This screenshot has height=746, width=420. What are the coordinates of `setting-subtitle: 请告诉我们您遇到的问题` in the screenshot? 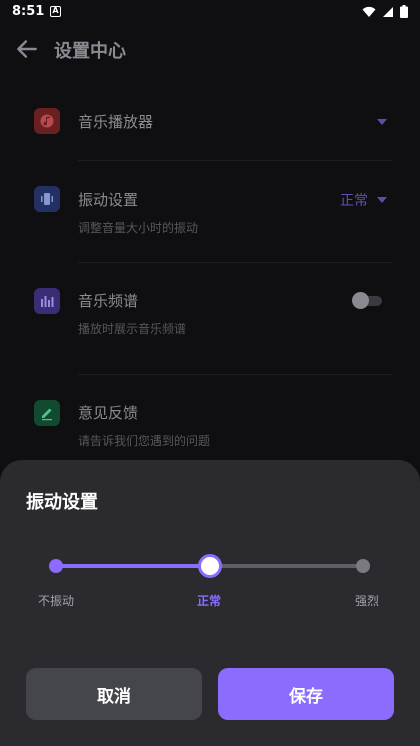 It's located at (144, 441).